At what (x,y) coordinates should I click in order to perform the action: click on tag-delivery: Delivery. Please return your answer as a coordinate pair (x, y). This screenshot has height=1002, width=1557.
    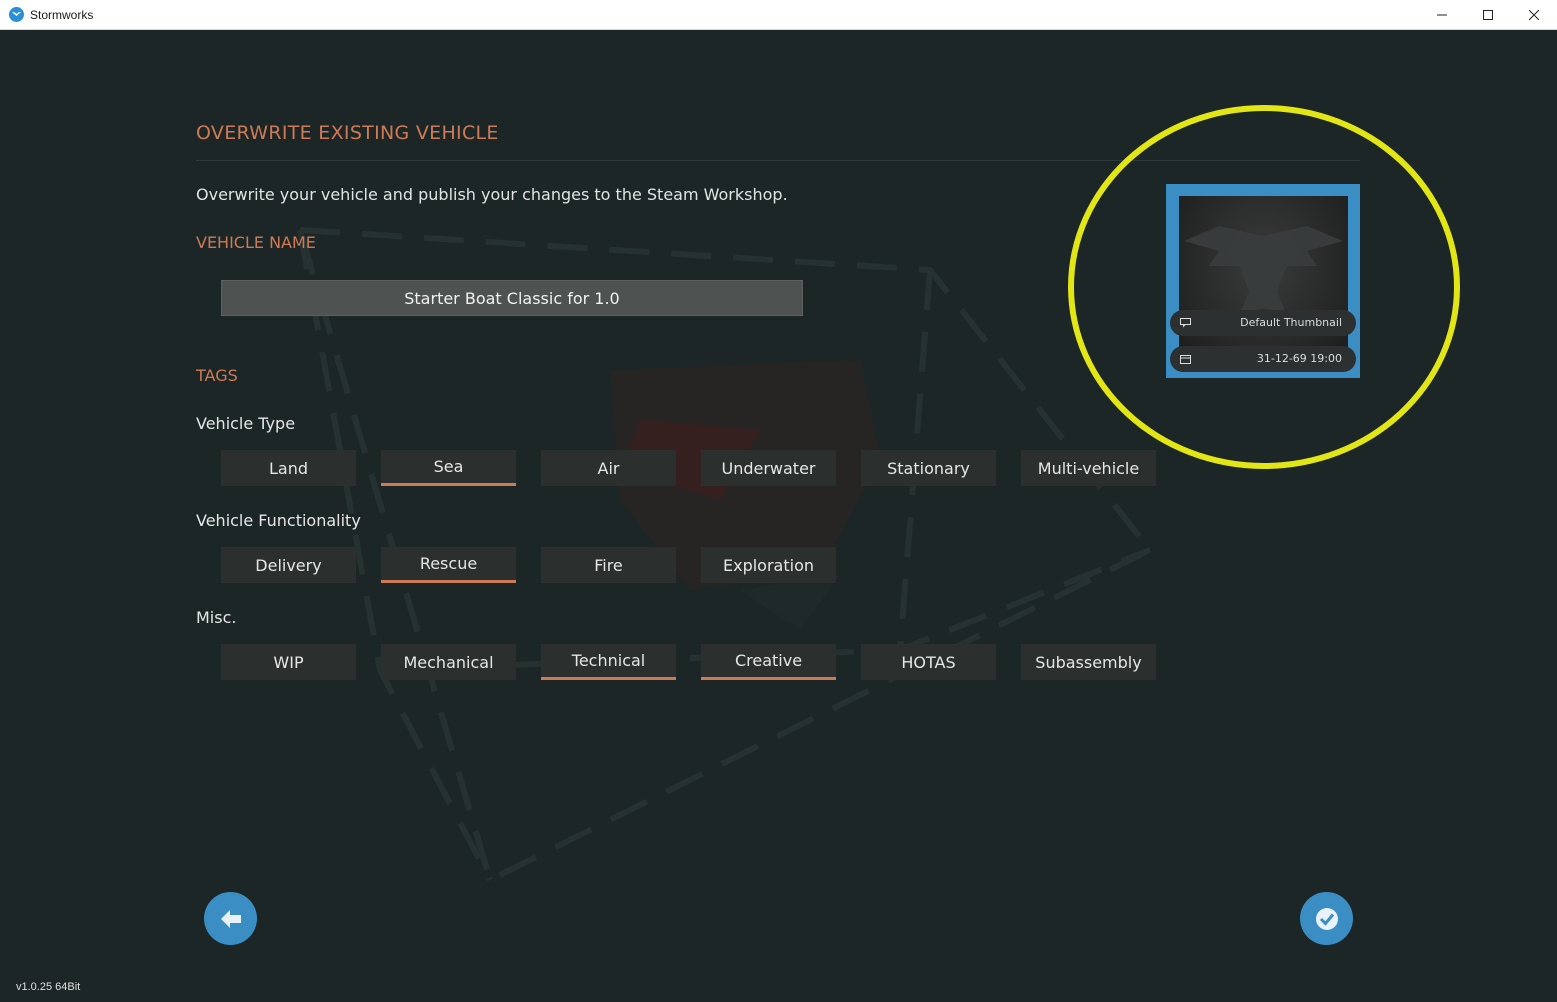
    Looking at the image, I should click on (288, 565).